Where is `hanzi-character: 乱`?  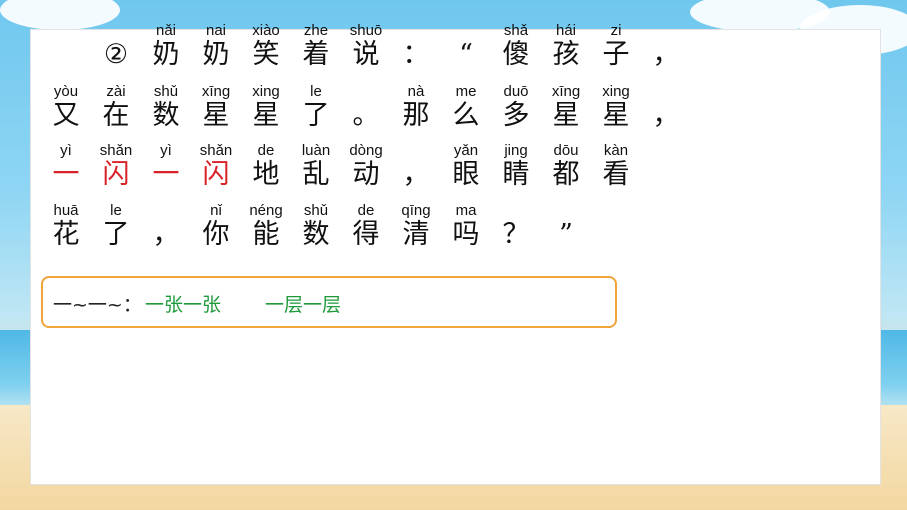 hanzi-character: 乱 is located at coordinates (316, 174).